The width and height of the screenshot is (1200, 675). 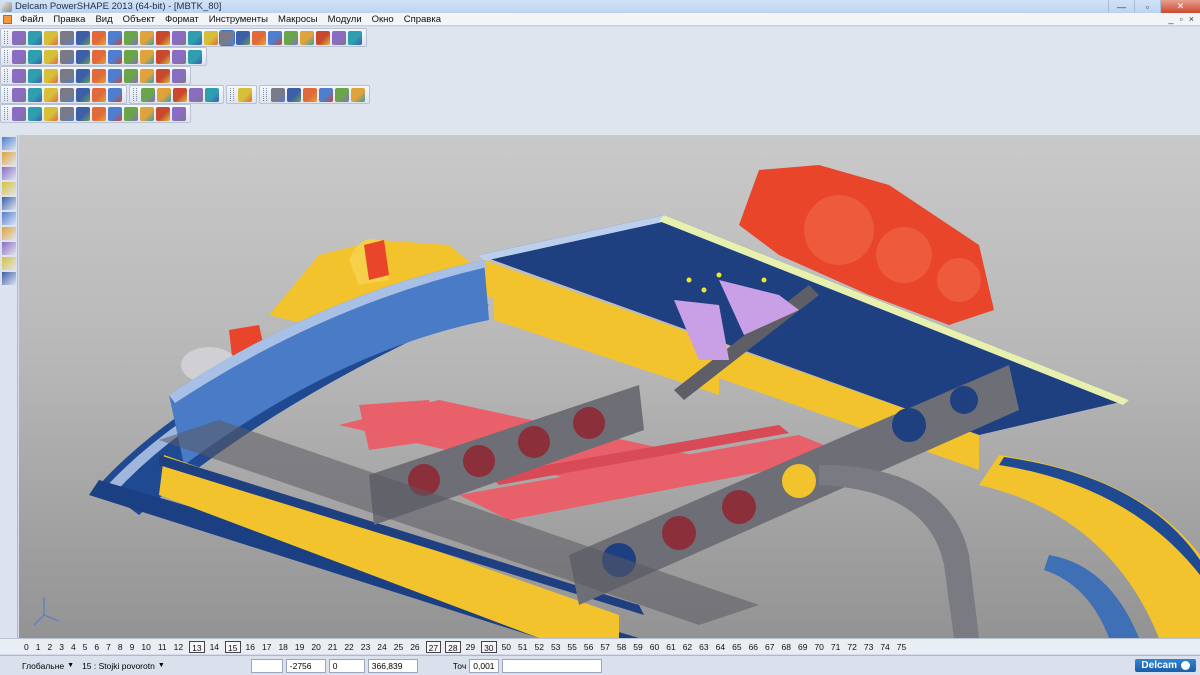 What do you see at coordinates (51, 94) in the screenshot?
I see `solid-c-icon` at bounding box center [51, 94].